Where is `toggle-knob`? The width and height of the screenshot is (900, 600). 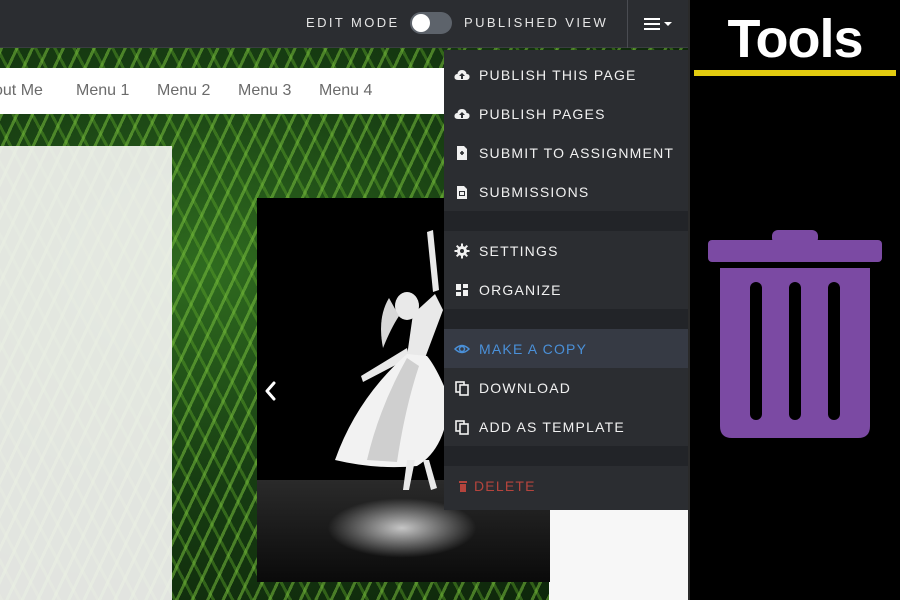
toggle-knob is located at coordinates (421, 23).